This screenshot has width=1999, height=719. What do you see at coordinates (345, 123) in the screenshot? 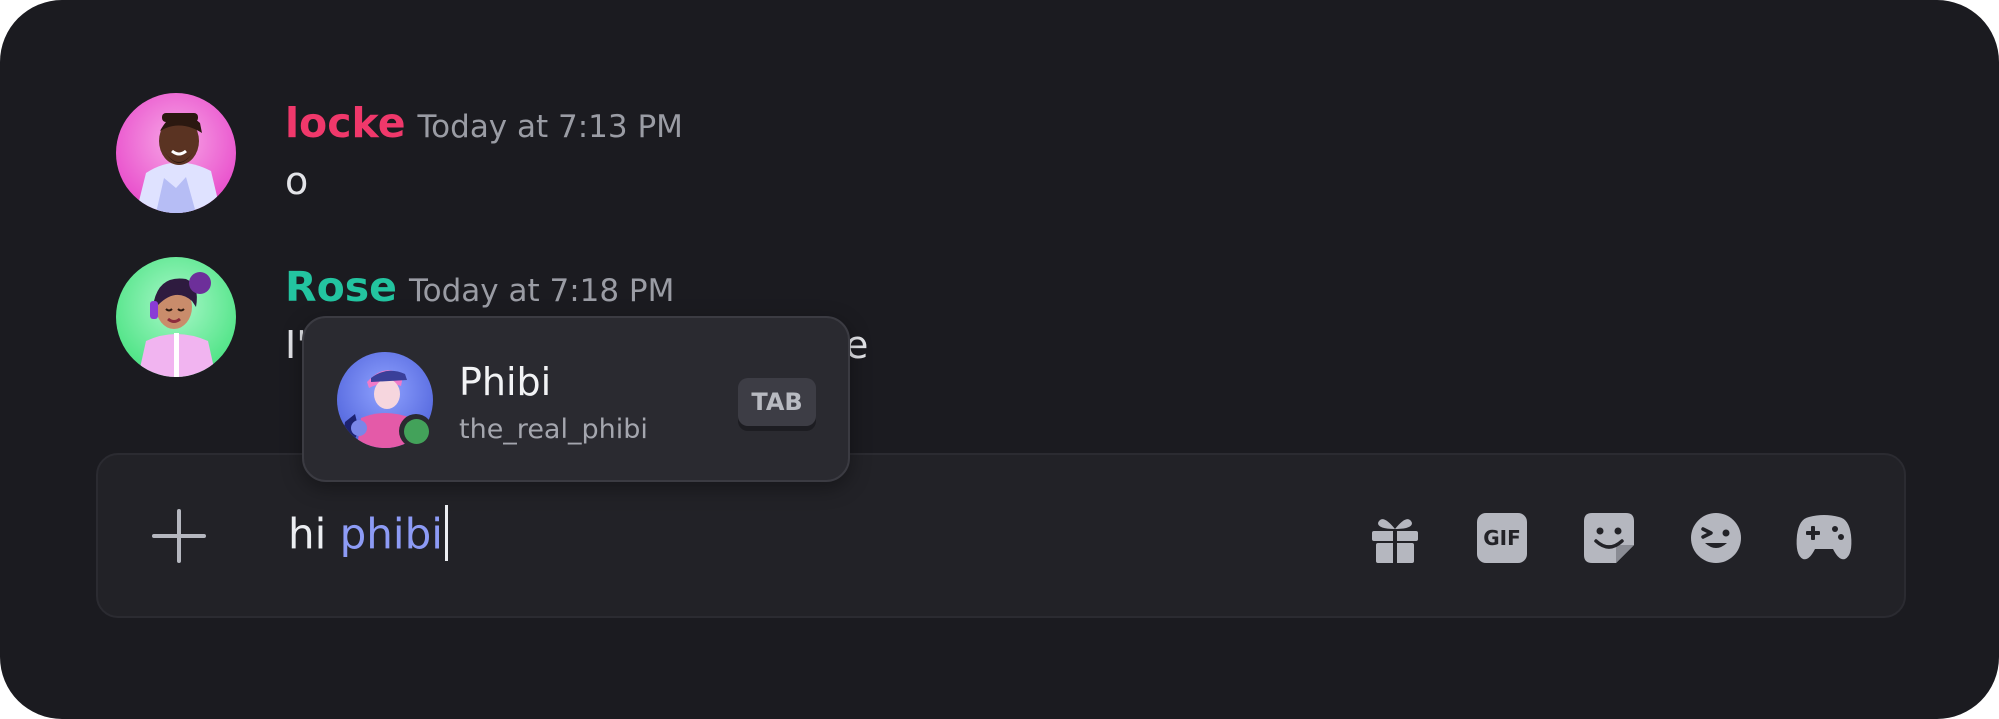
I see `author-name: locke` at bounding box center [345, 123].